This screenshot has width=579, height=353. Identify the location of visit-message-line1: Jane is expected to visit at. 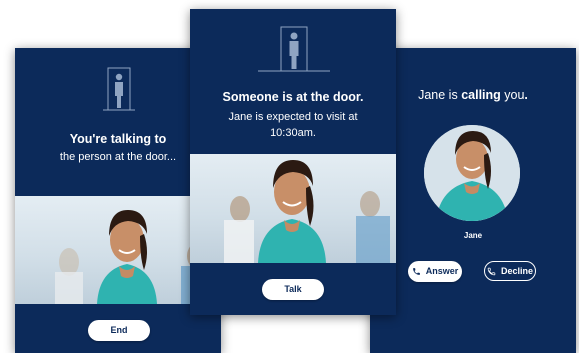
(293, 117).